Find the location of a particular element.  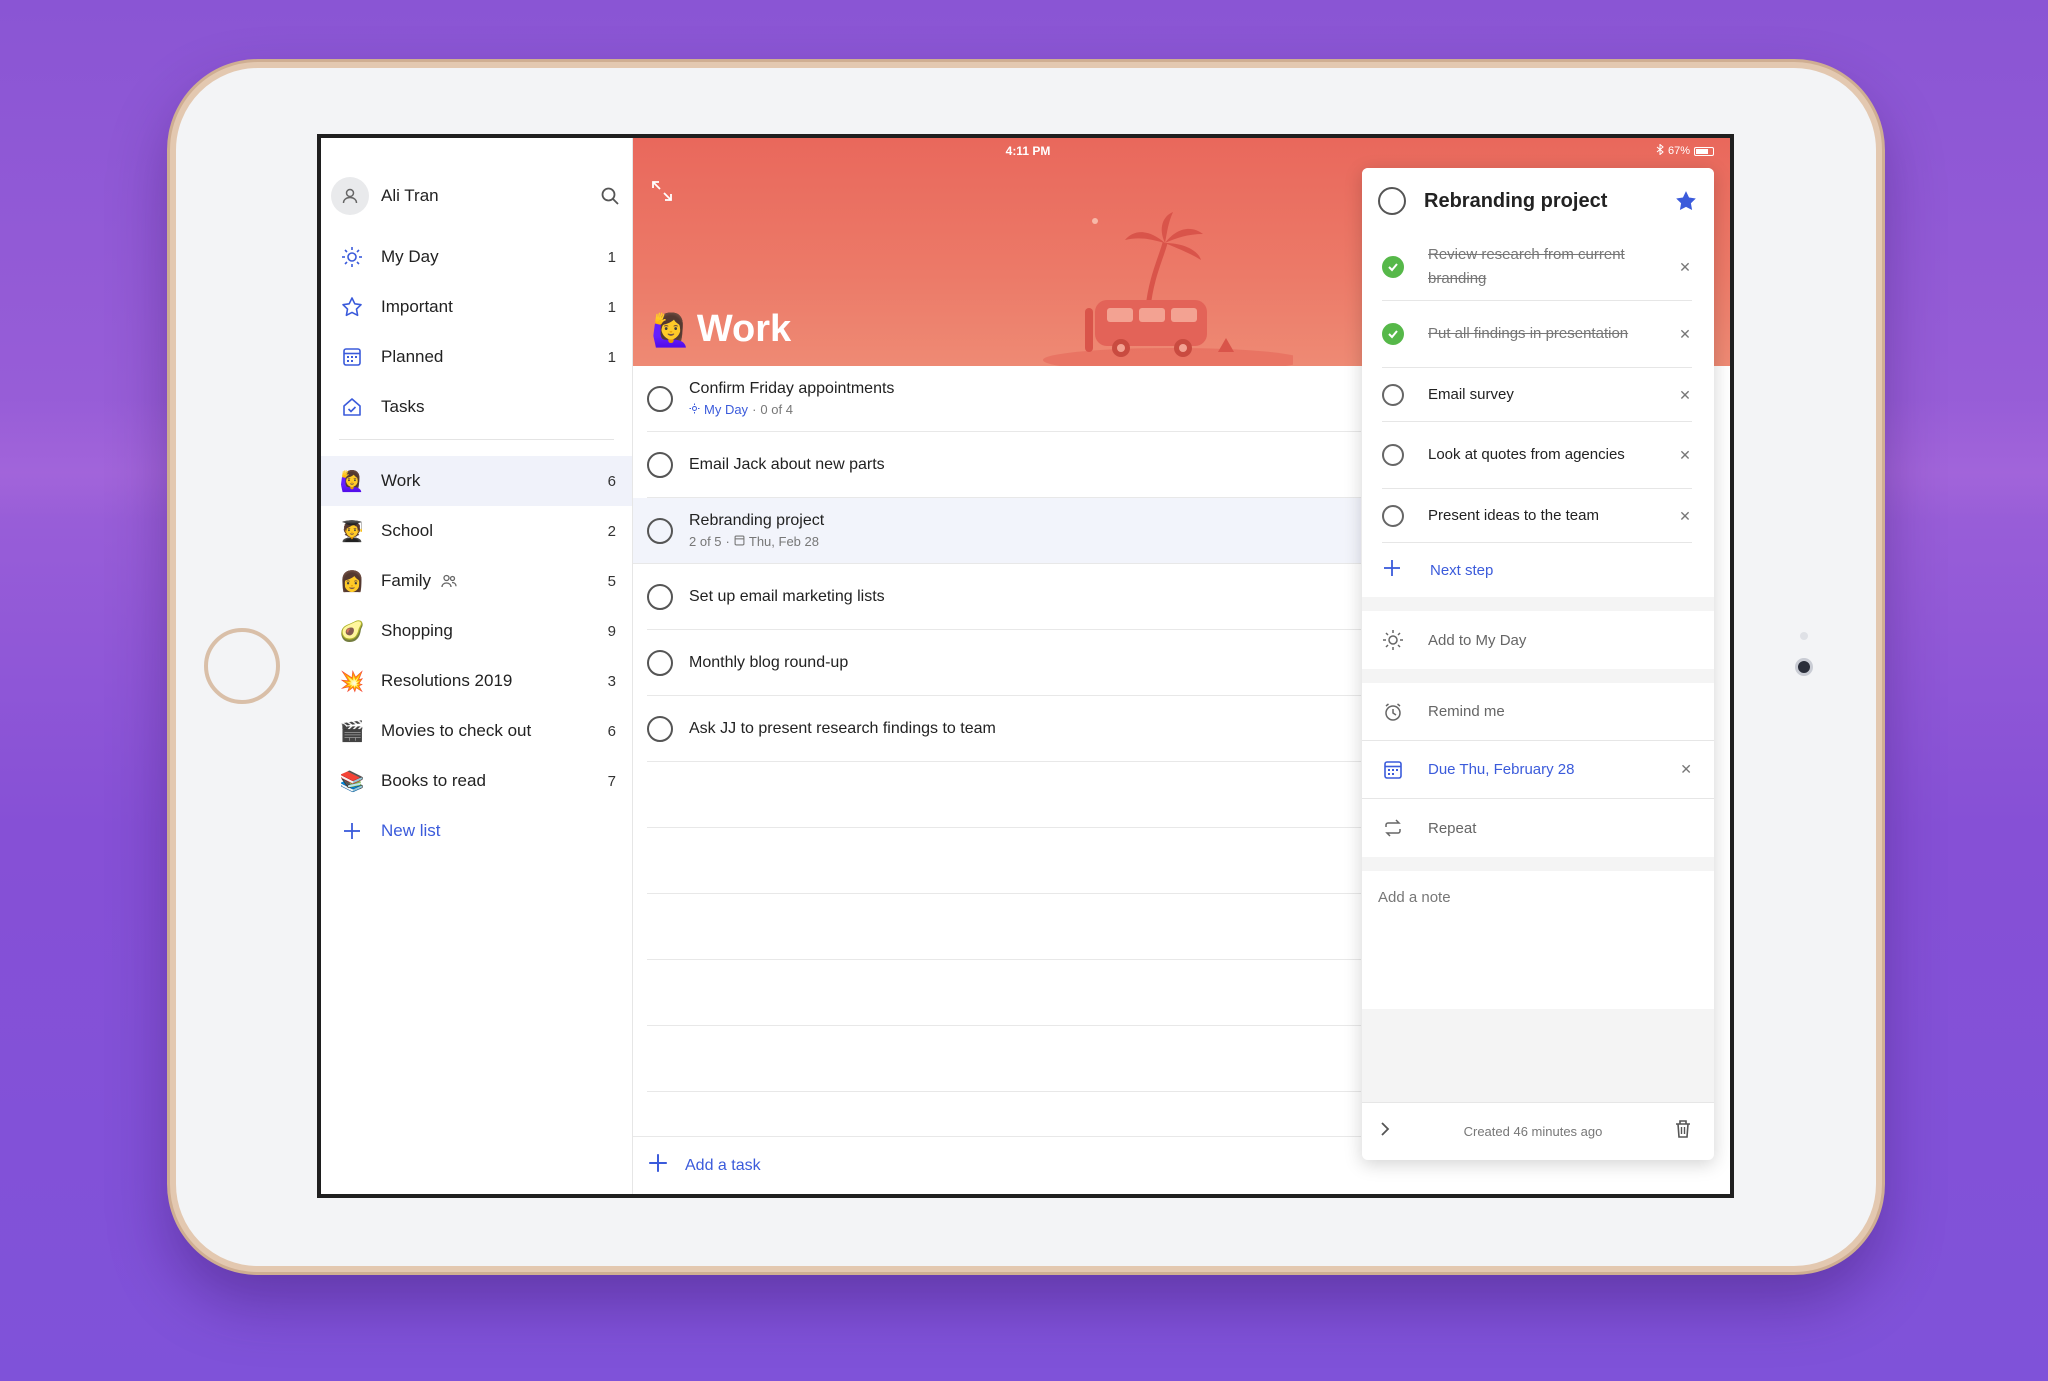

step-row: Review research from current branding ✕ is located at coordinates (1538, 267).